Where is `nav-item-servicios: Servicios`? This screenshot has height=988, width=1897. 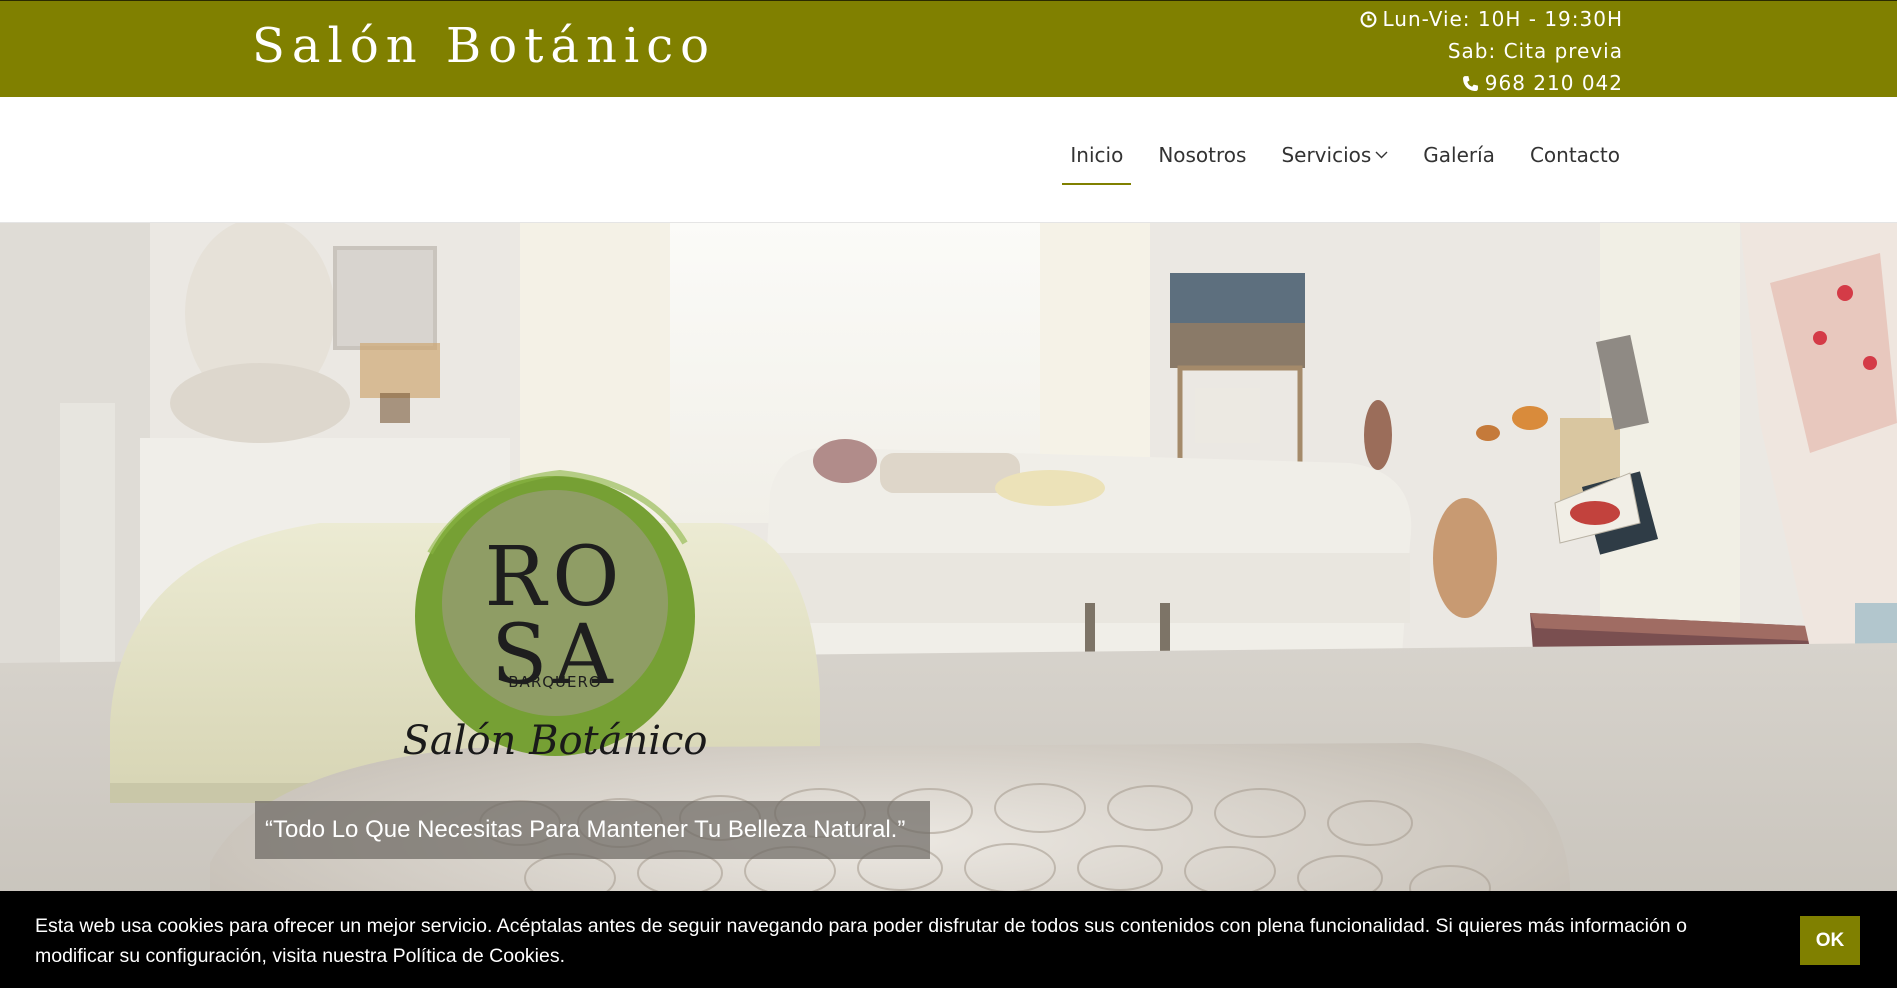 nav-item-servicios: Servicios is located at coordinates (1334, 161).